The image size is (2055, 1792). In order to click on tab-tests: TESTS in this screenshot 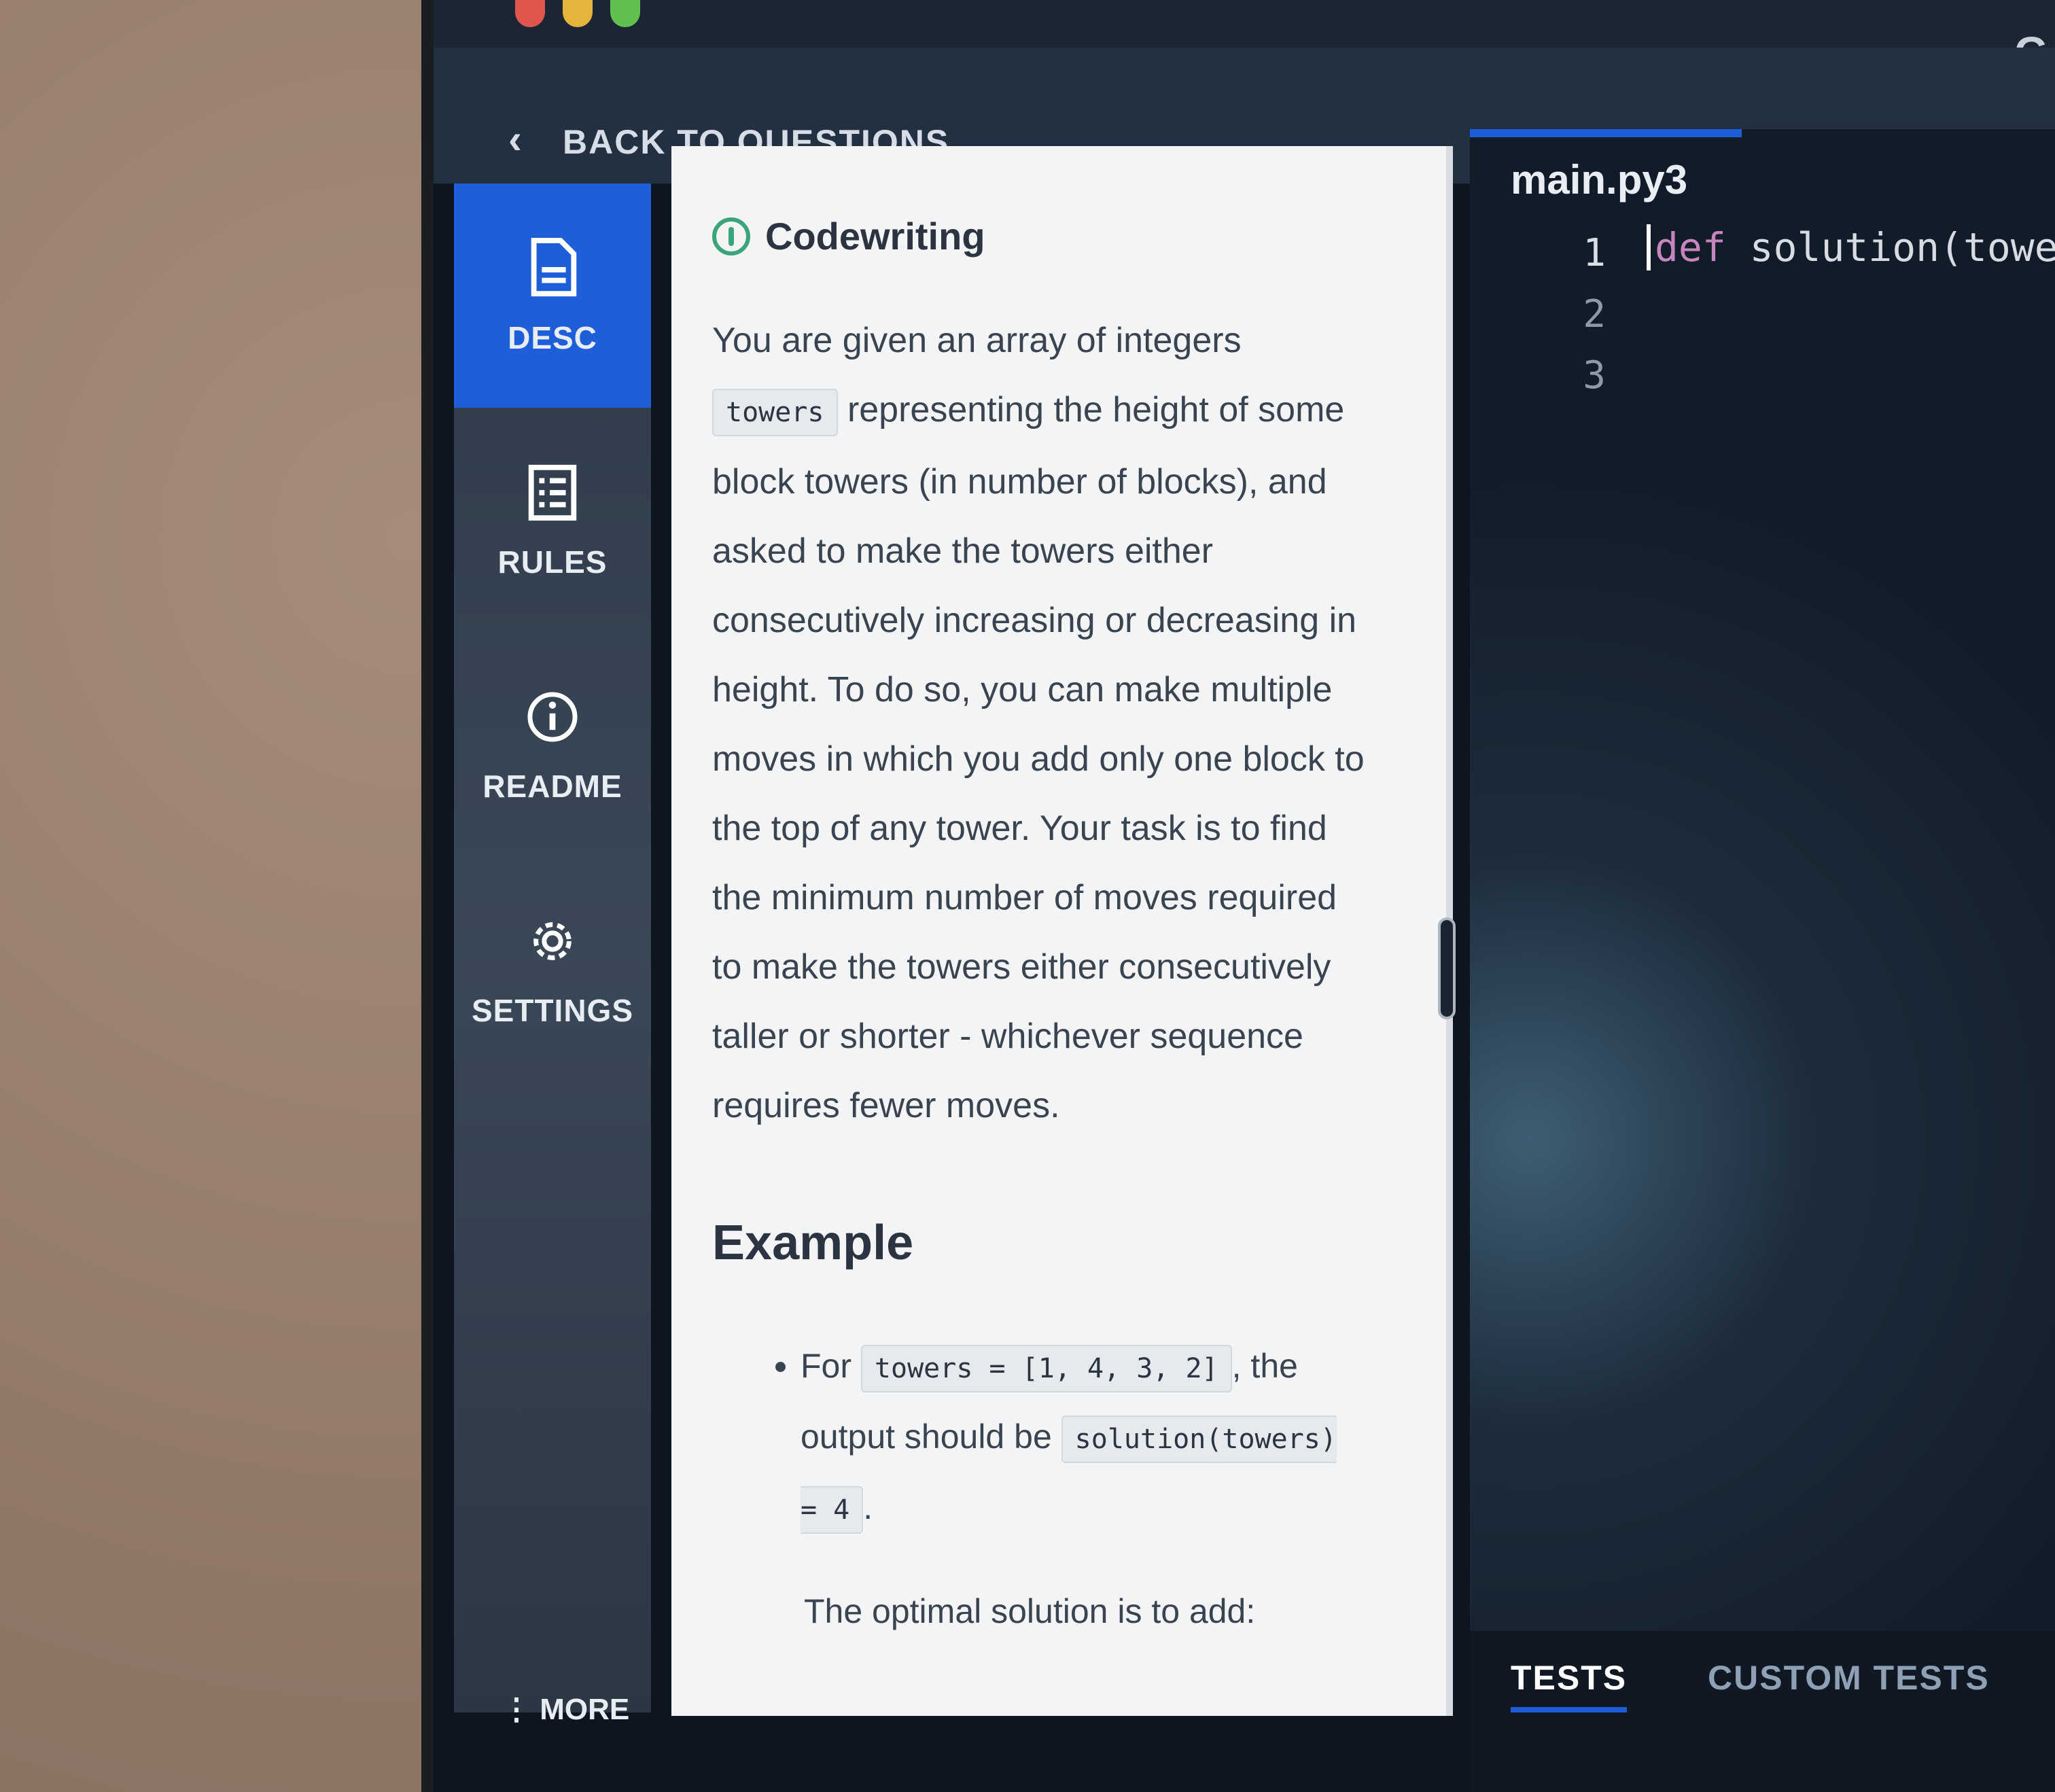, I will do `click(1569, 1685)`.